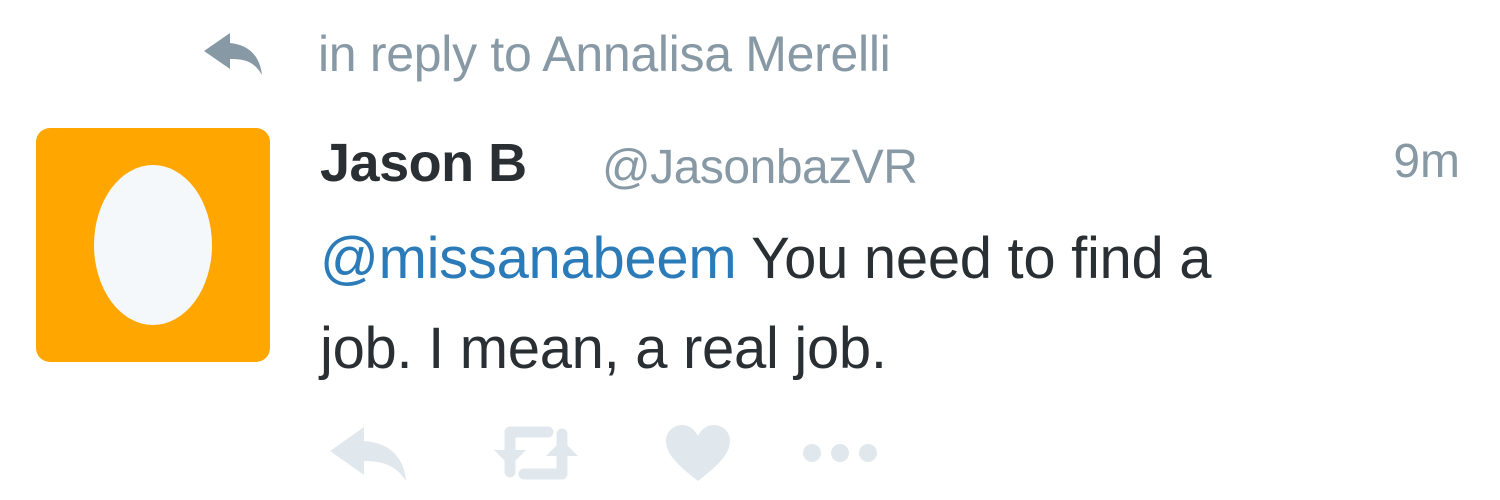 This screenshot has width=1500, height=500. I want to click on more-dots-icon, so click(840, 453).